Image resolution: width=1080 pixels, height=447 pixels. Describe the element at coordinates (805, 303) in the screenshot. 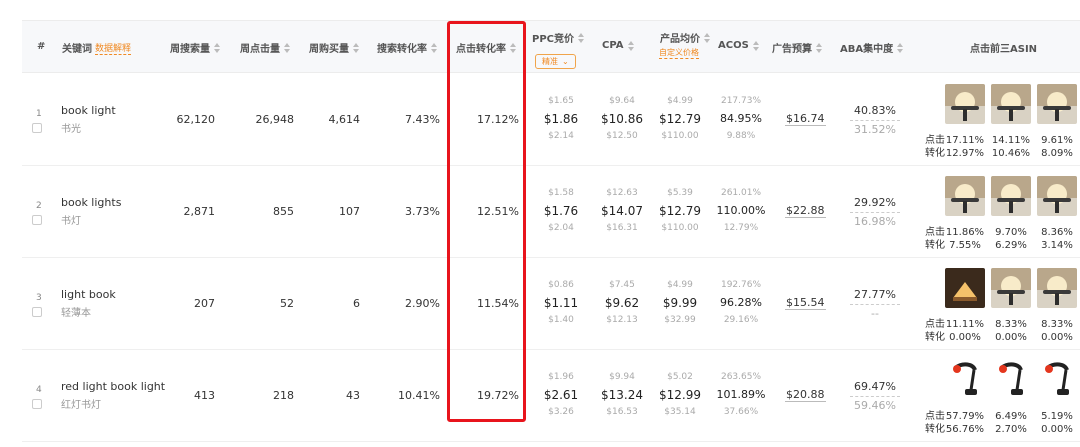

I see `ad-budget-value: $15.54` at that location.